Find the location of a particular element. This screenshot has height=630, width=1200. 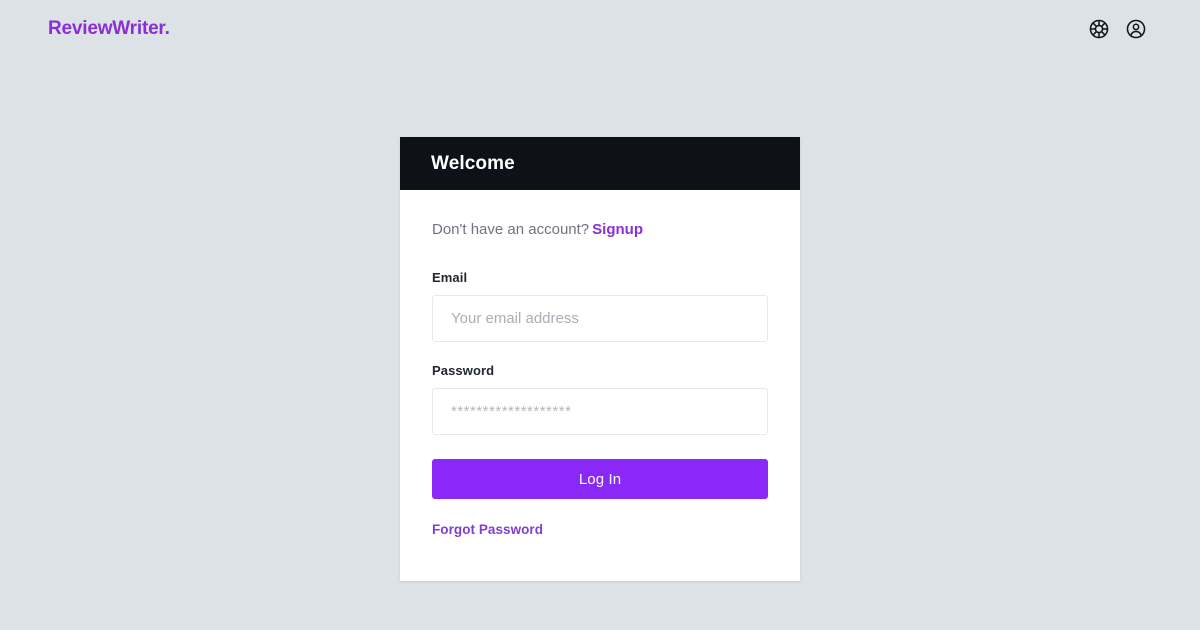

password-input is located at coordinates (600, 411).